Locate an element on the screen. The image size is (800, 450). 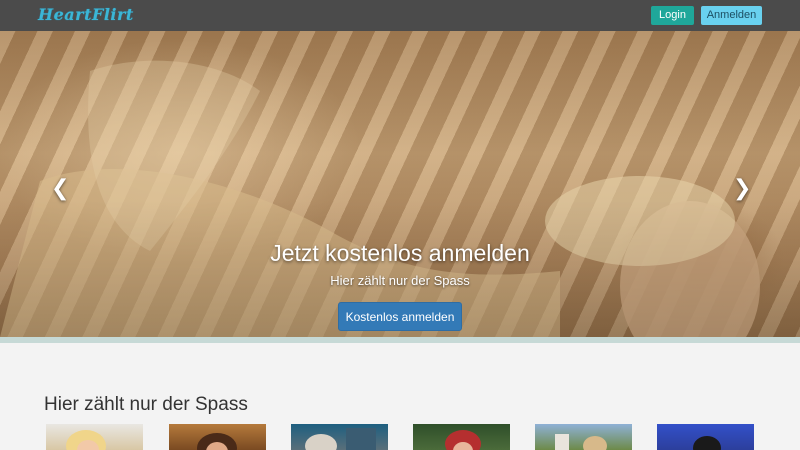
register-free-button: Kostenlos anmelden is located at coordinates (400, 316).